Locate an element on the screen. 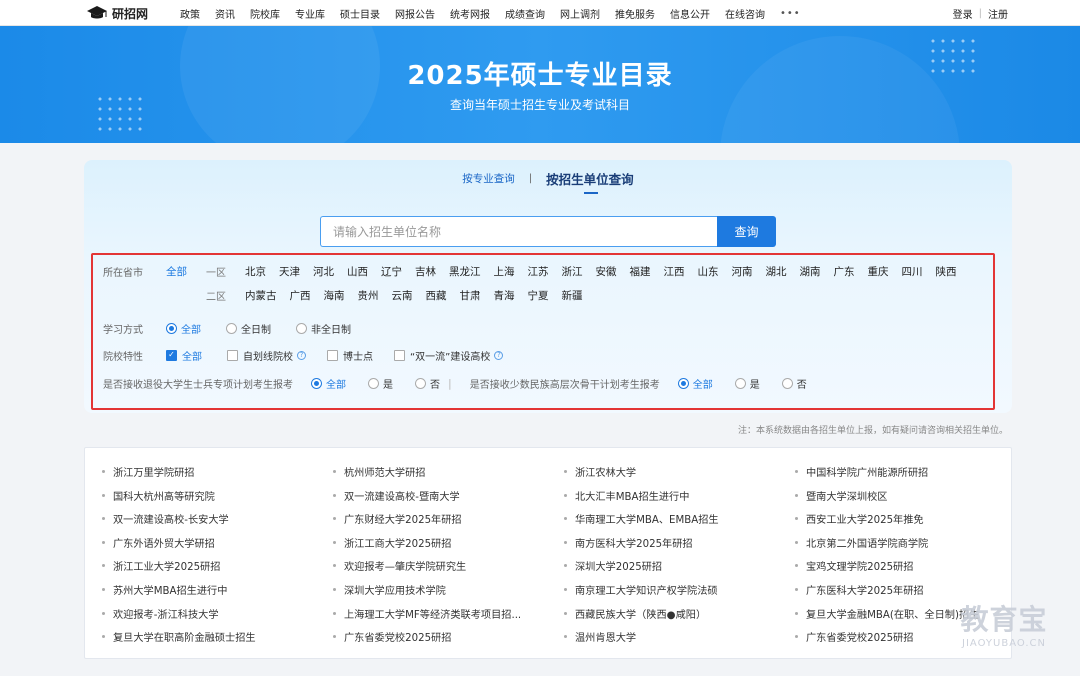 The height and width of the screenshot is (676, 1080). checkbox-checked-icon: ✓ is located at coordinates (171, 355).